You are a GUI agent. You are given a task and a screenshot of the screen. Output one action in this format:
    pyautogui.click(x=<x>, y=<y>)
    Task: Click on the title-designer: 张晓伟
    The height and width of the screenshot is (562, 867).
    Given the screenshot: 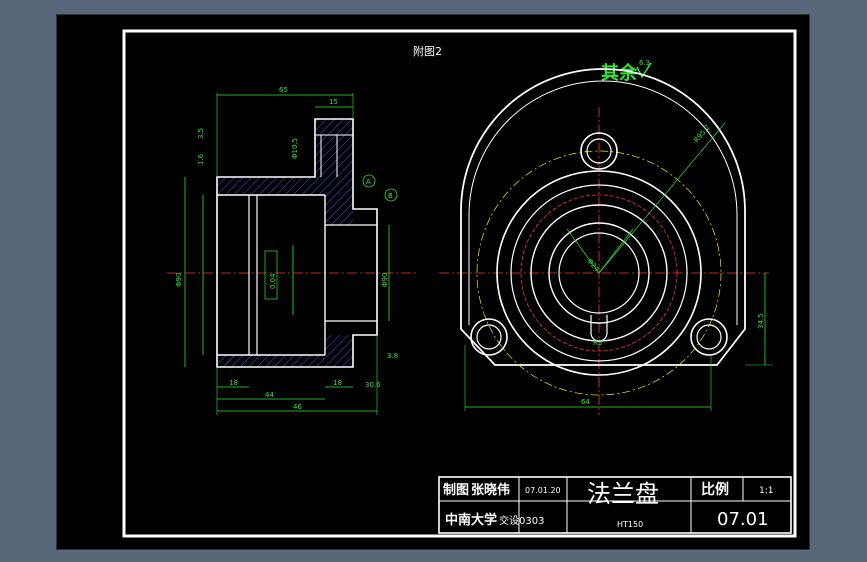 What is the action you would take?
    pyautogui.click(x=490, y=490)
    